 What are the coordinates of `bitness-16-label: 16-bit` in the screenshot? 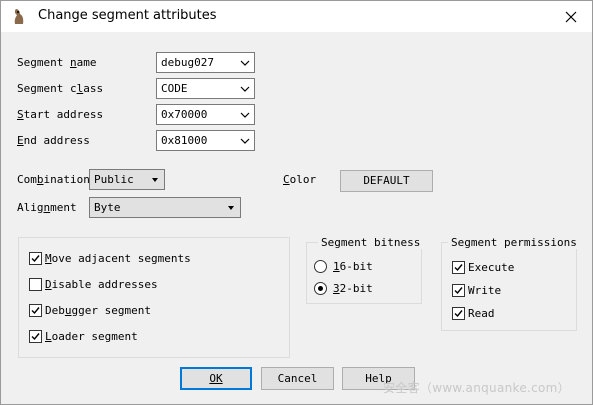 It's located at (353, 266).